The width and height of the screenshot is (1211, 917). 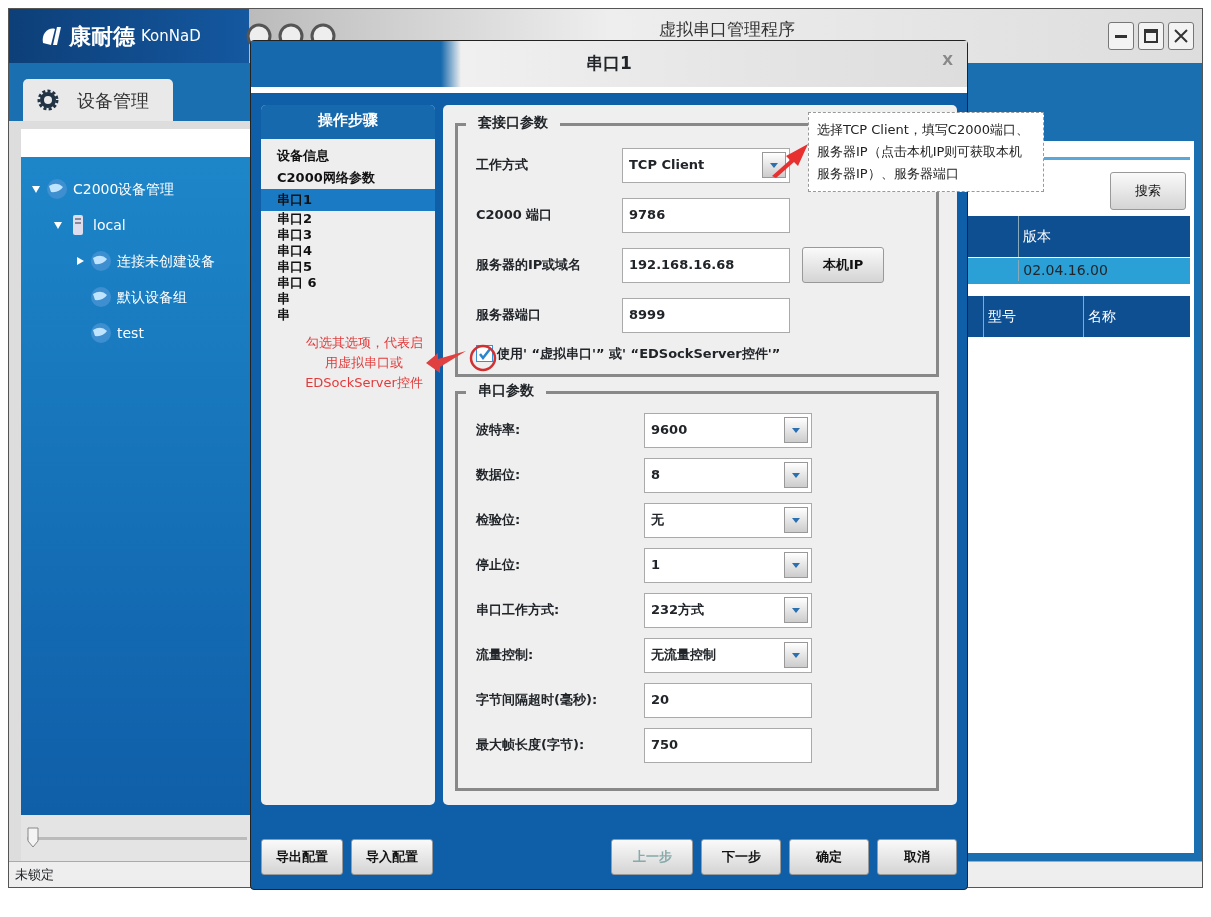 I want to click on window-title: 虚拟串口管理程序, so click(x=727, y=29).